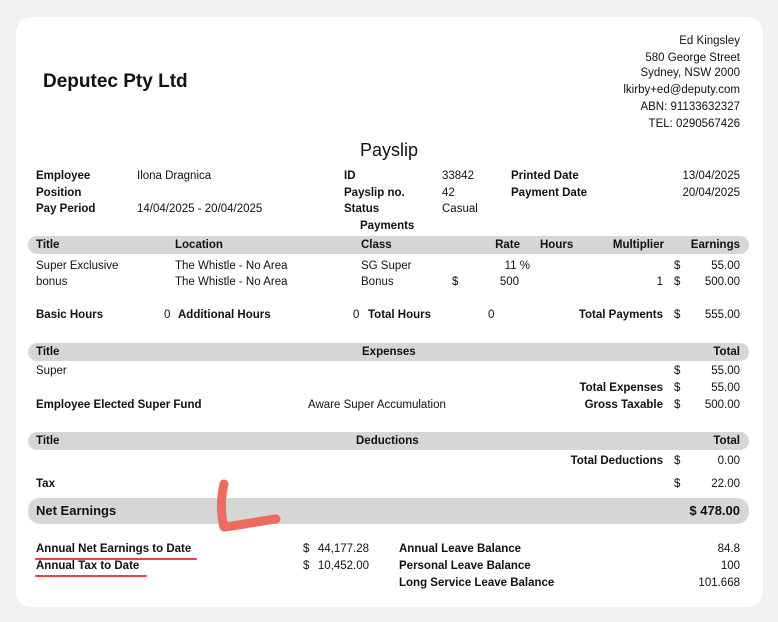  What do you see at coordinates (350, 176) in the screenshot?
I see `id-label: ID` at bounding box center [350, 176].